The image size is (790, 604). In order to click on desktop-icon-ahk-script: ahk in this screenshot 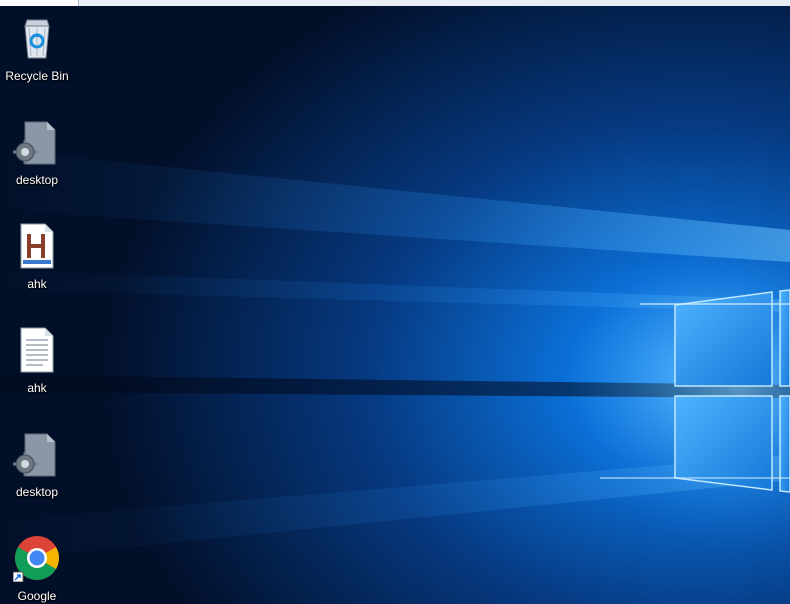, I will do `click(37, 262)`.